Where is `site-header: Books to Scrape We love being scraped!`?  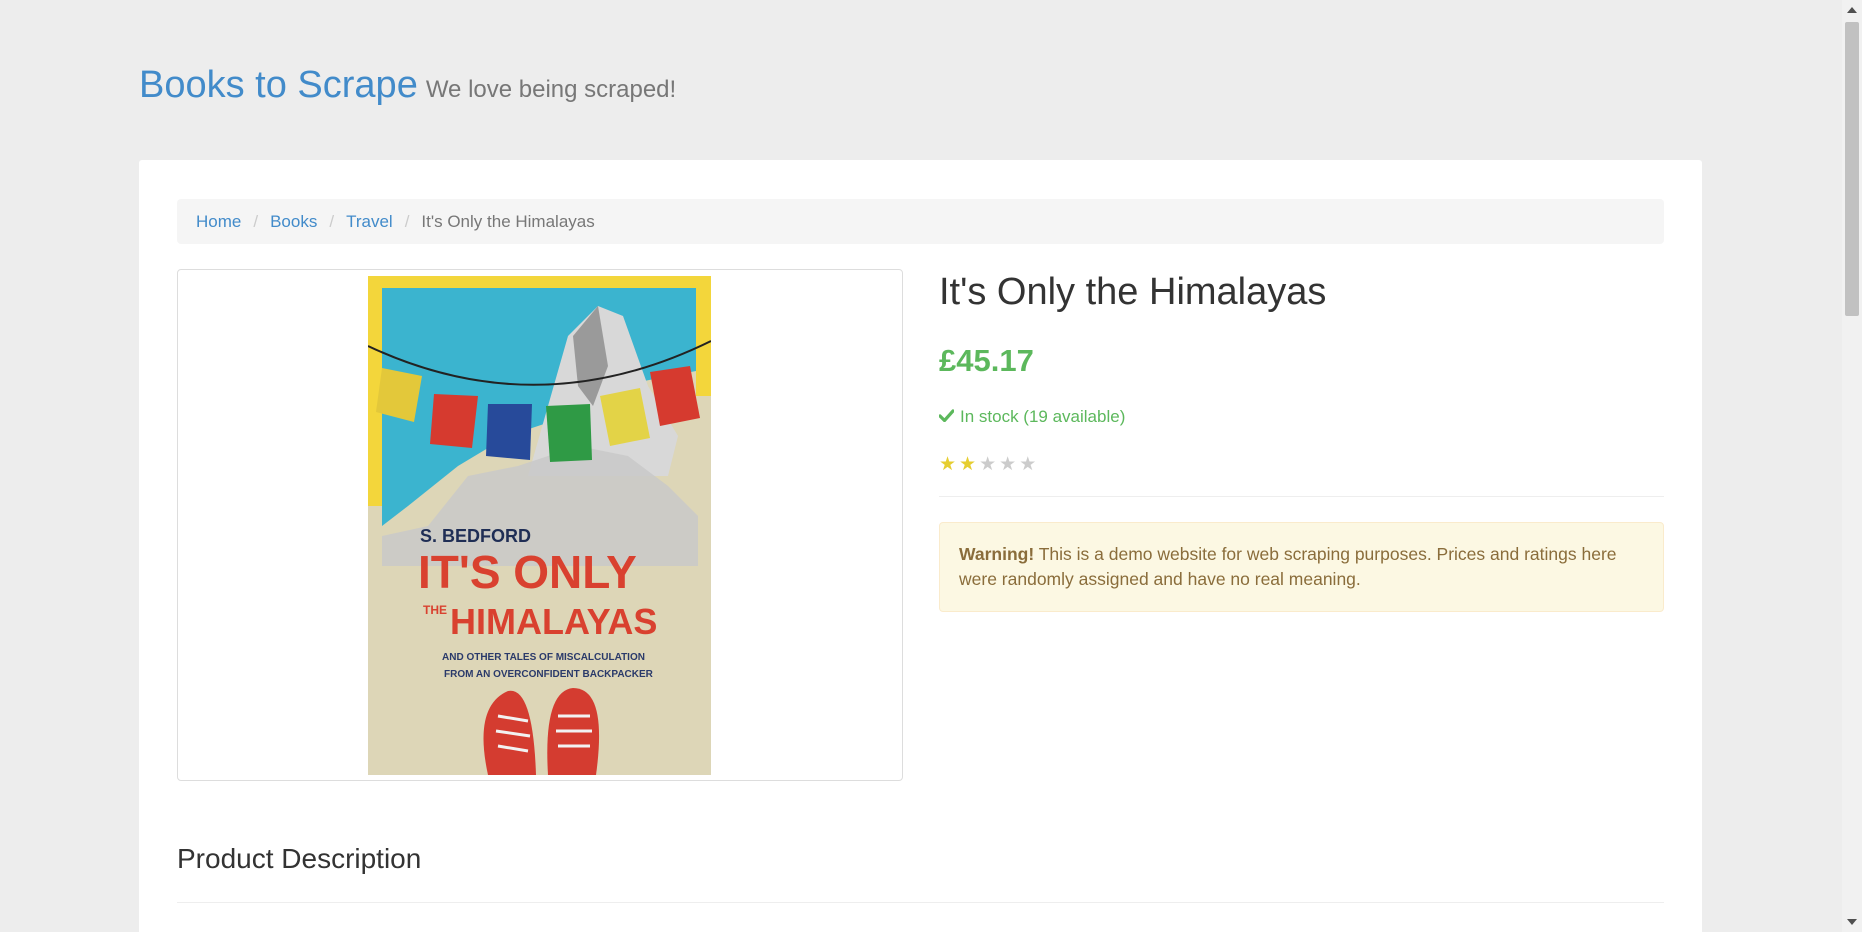 site-header: Books to Scrape We love being scraped! is located at coordinates (407, 85).